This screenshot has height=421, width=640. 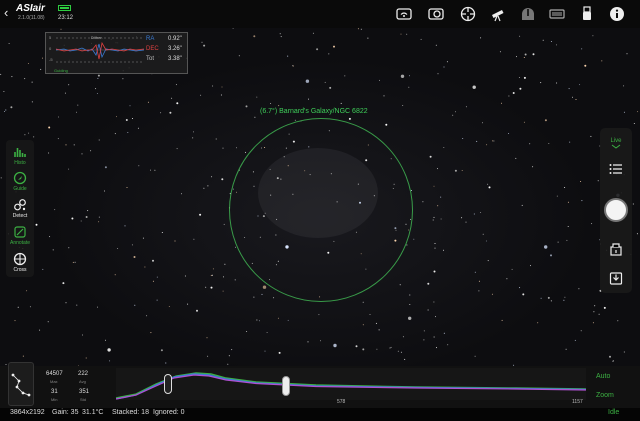 I want to click on guide-y-bottom: -5, so click(x=51, y=59).